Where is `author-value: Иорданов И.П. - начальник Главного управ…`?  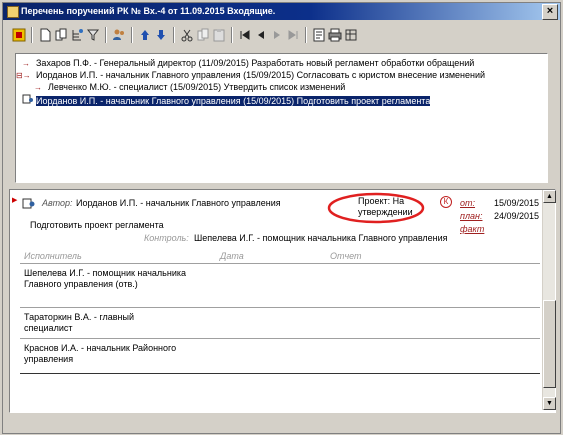 author-value: Иорданов И.П. - начальник Главного управ… is located at coordinates (178, 203).